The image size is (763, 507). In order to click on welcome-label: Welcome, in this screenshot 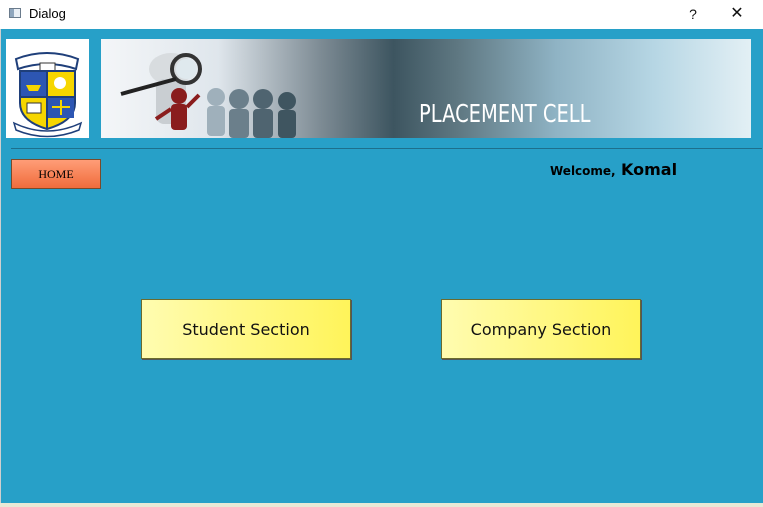, I will do `click(583, 171)`.